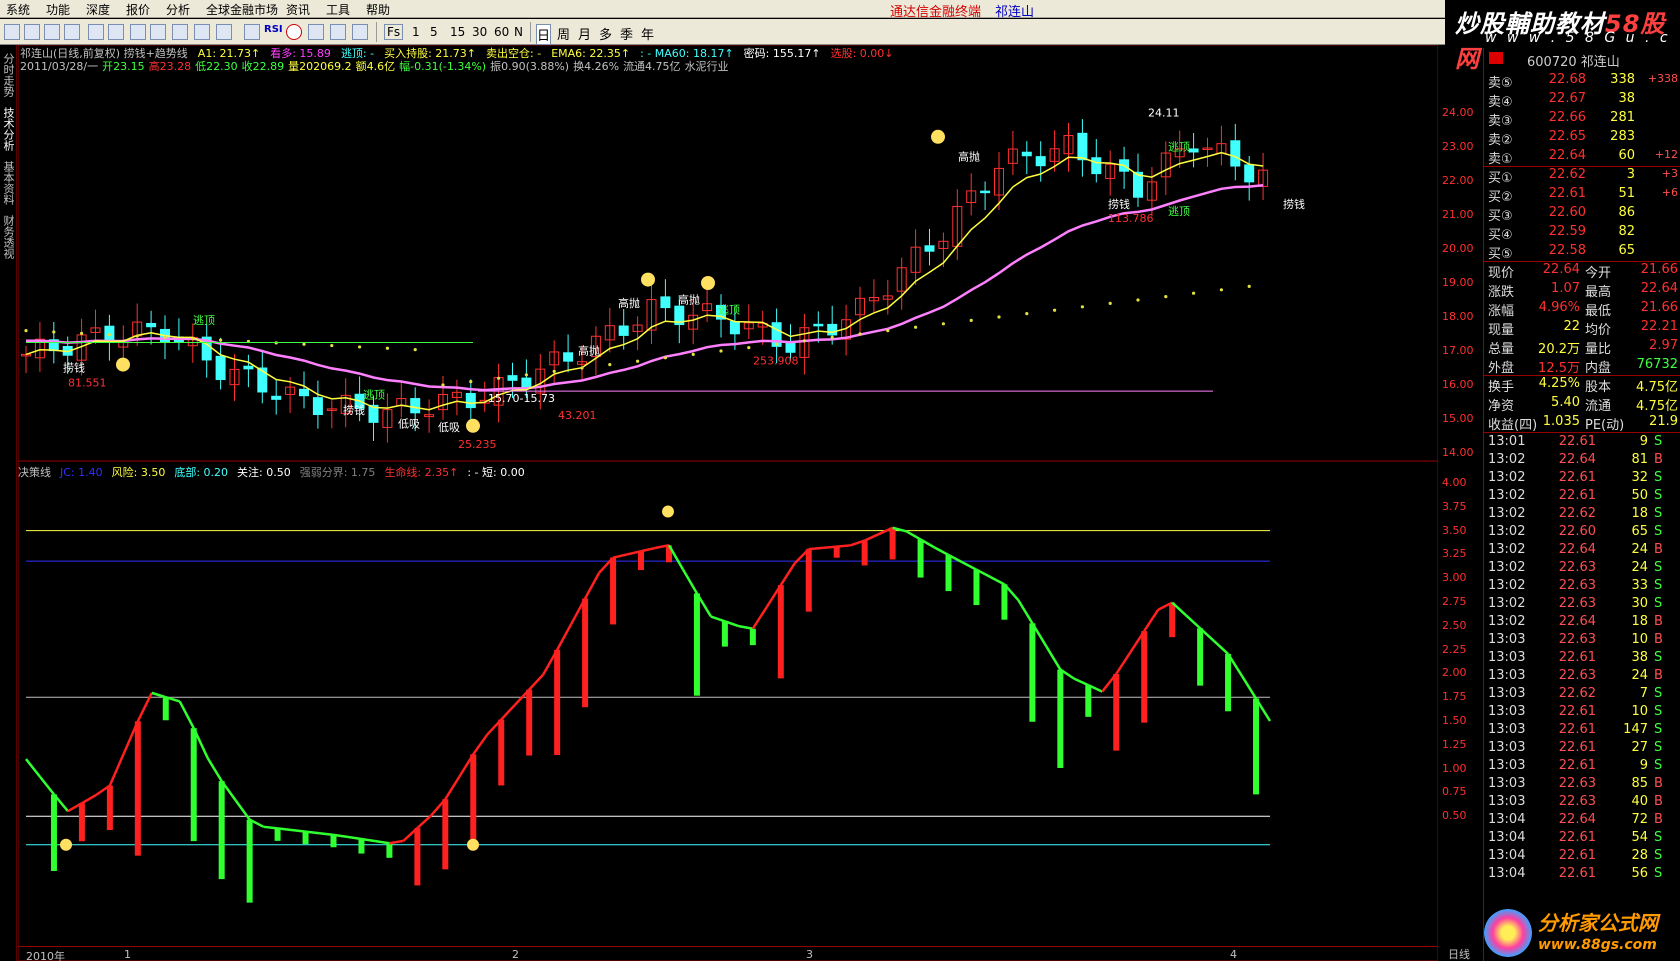  I want to click on menu-help: 帮助, so click(378, 9).